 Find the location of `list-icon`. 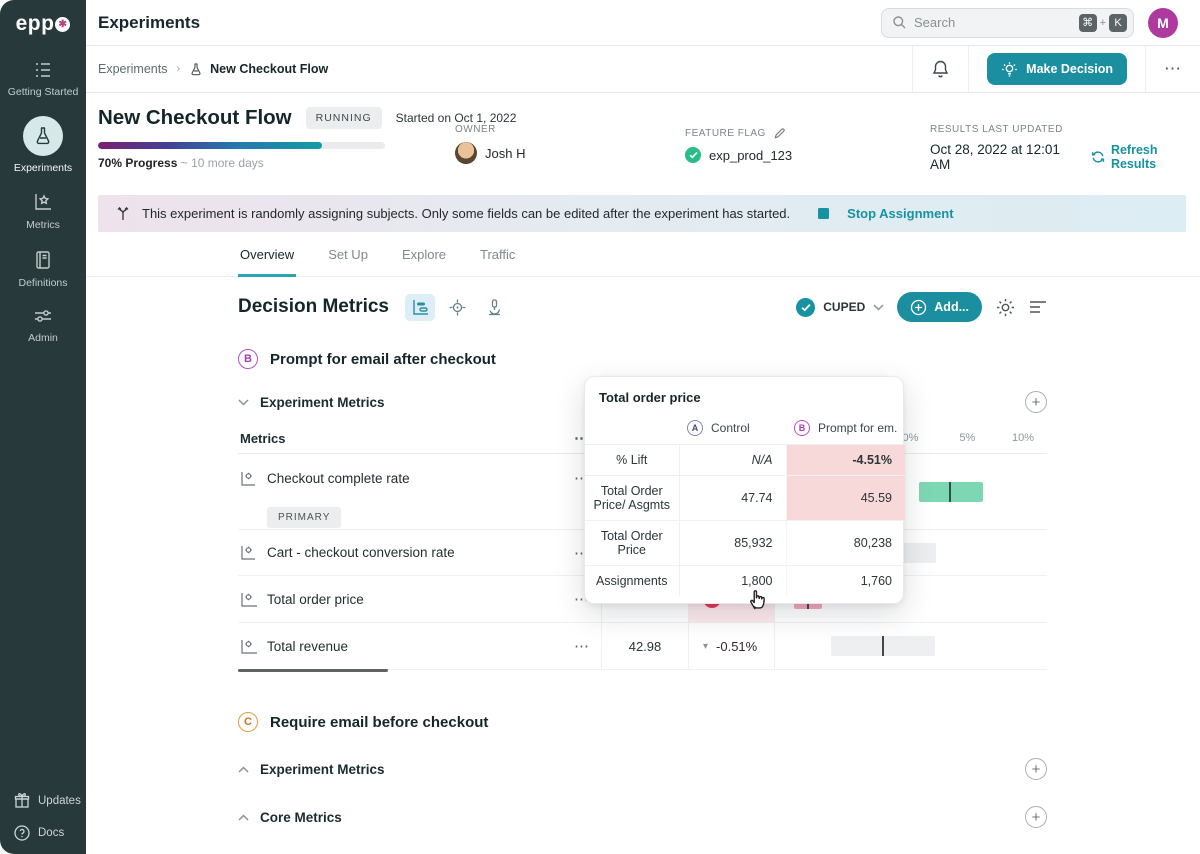

list-icon is located at coordinates (43, 70).